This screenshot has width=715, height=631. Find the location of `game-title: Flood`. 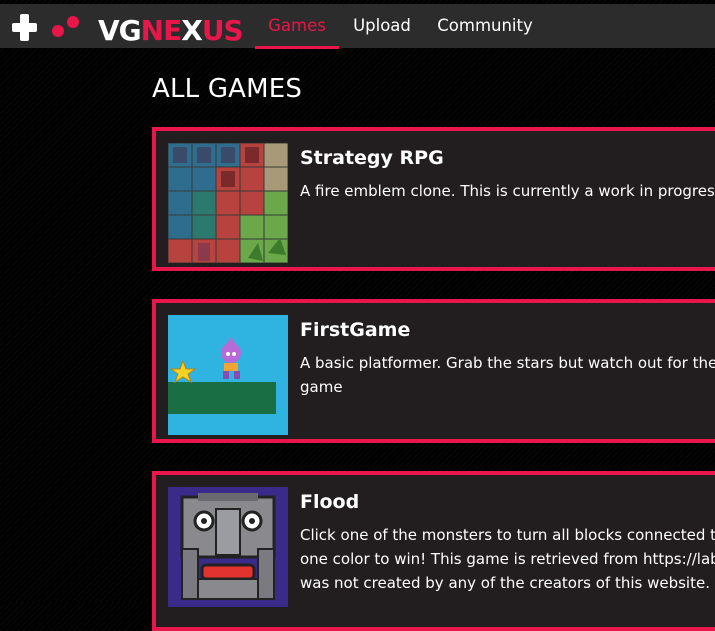

game-title: Flood is located at coordinates (330, 502).